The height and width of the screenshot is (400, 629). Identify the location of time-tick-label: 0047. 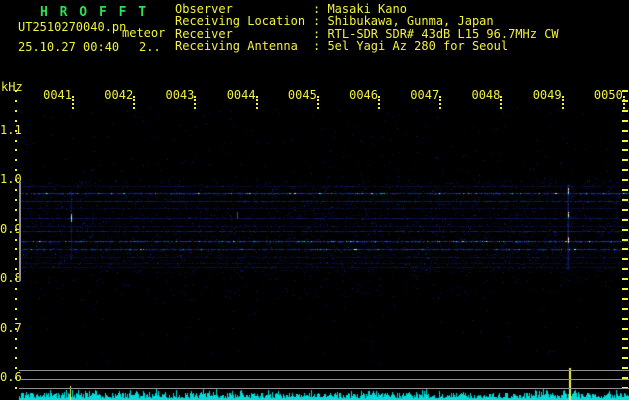
(425, 95).